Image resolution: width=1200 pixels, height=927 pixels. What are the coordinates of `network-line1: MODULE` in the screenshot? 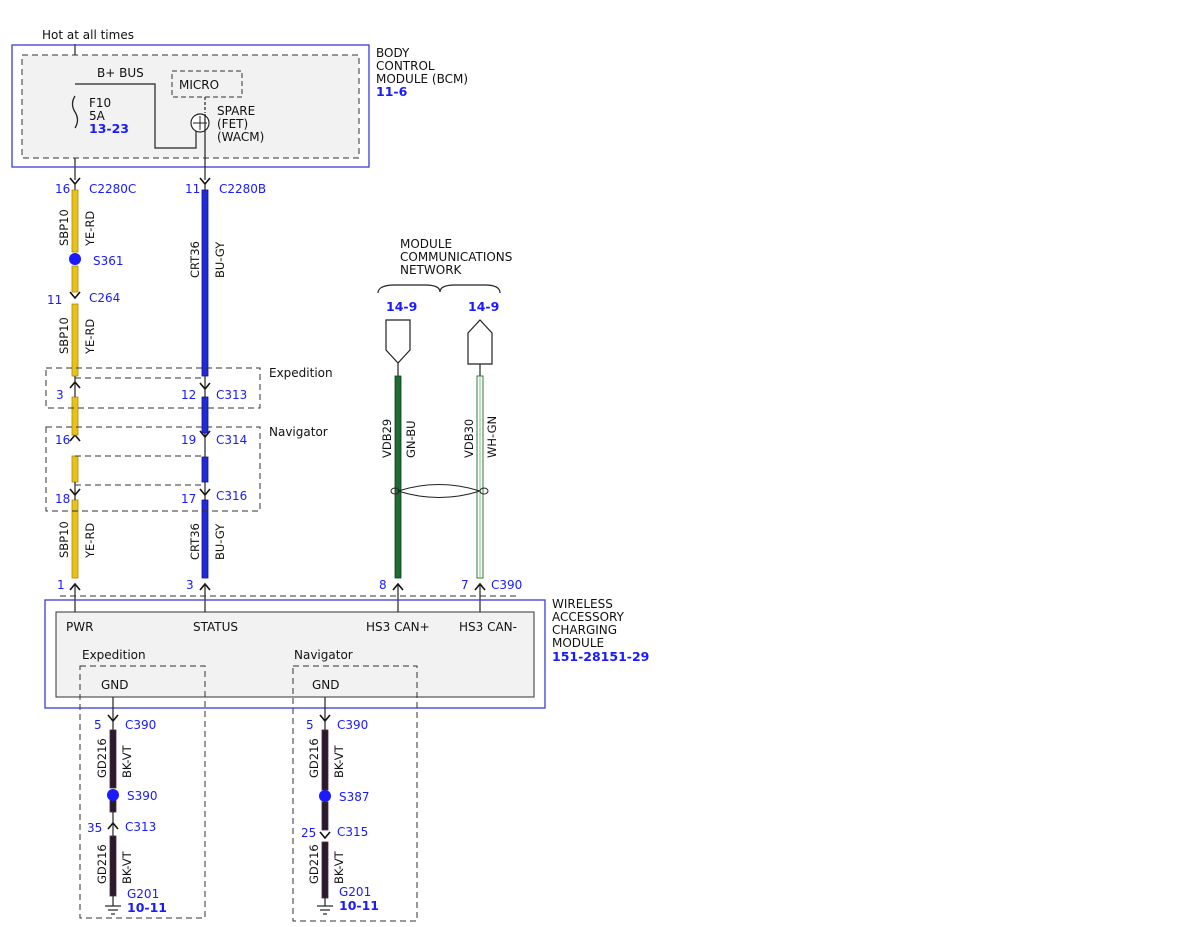 It's located at (426, 244).